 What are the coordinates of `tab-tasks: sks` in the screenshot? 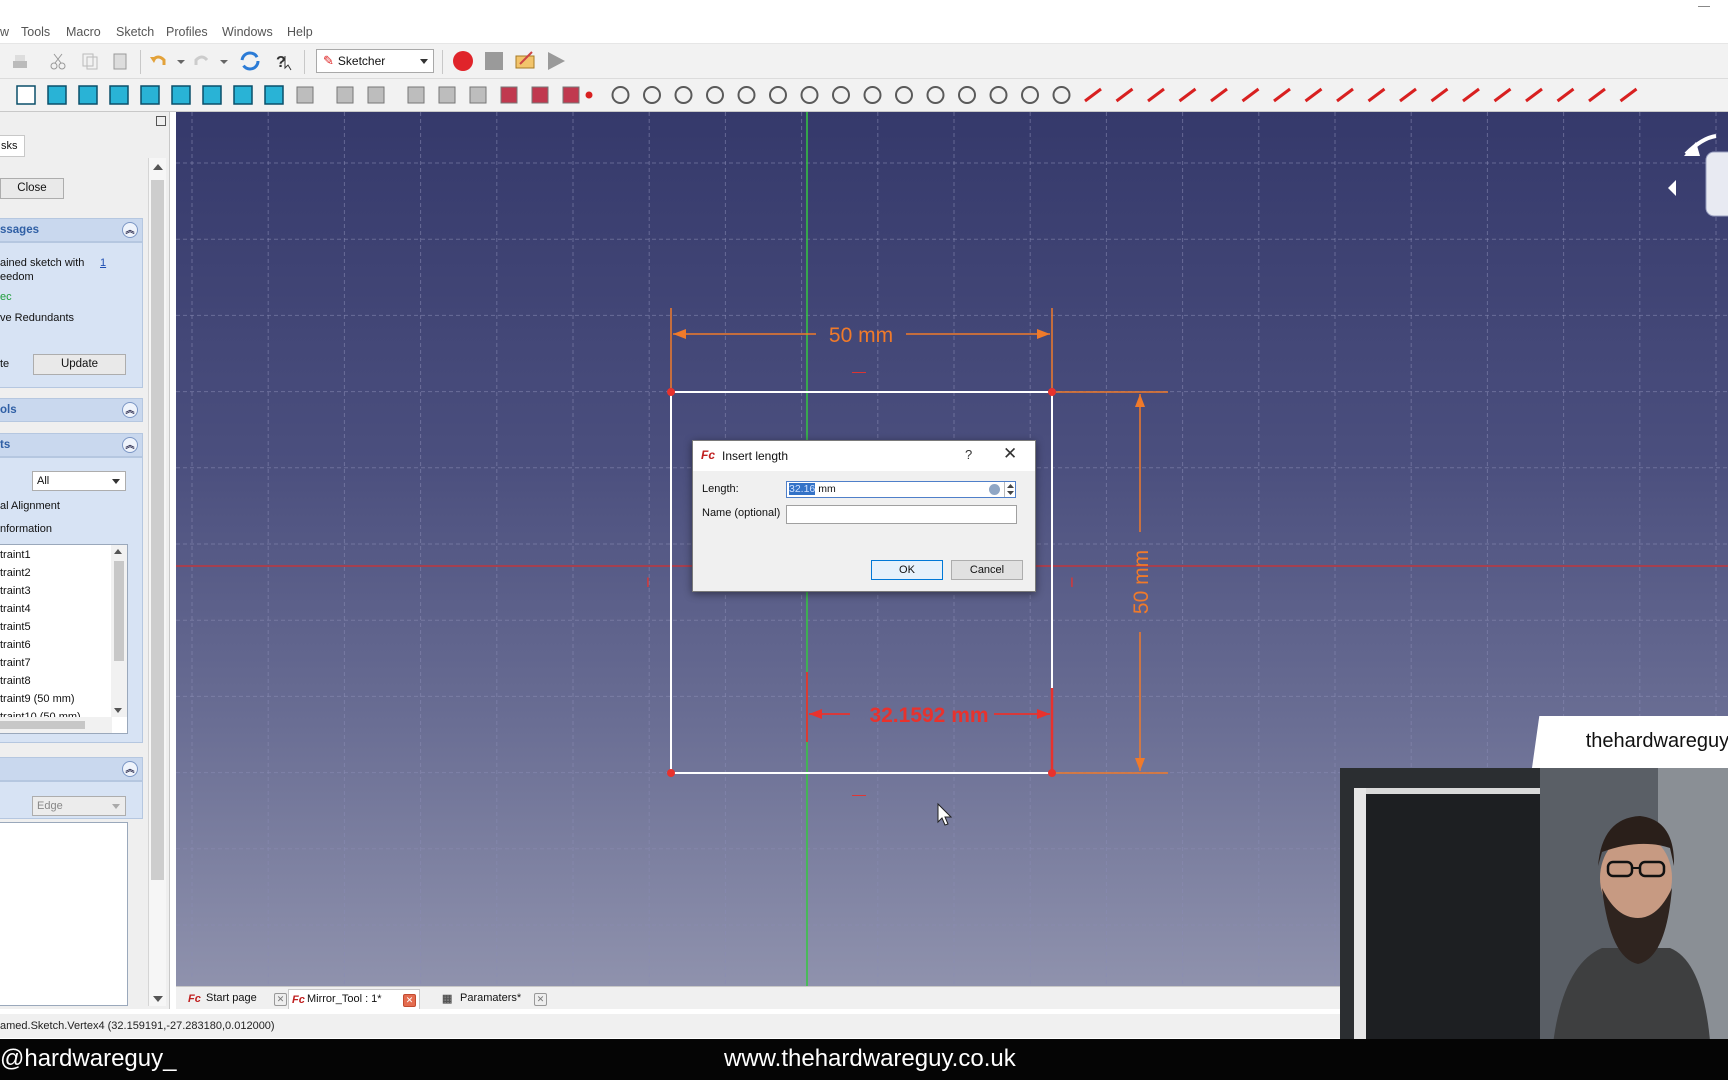 It's located at (12, 146).